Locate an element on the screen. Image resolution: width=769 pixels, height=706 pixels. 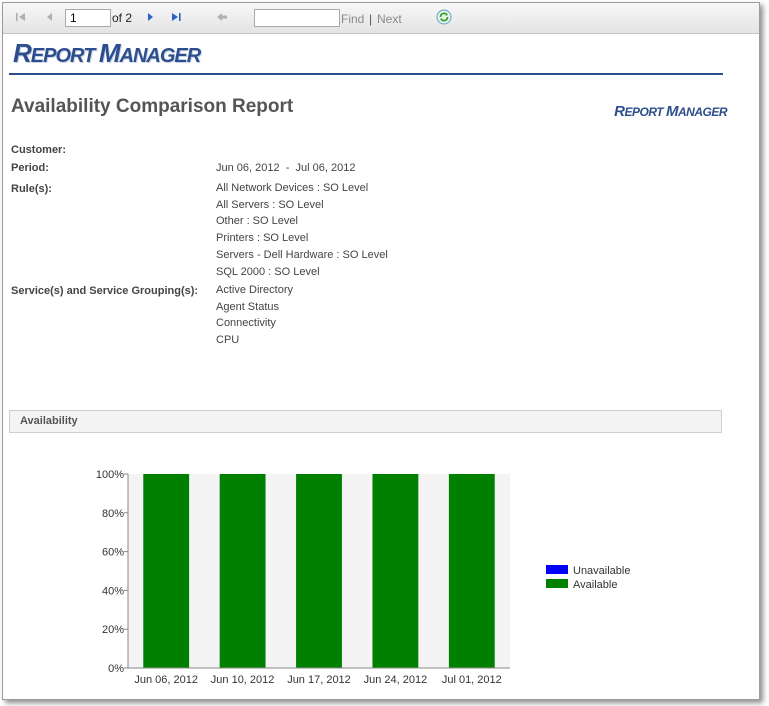
x-tick-label: Jun 10, 2012 is located at coordinates (243, 680).